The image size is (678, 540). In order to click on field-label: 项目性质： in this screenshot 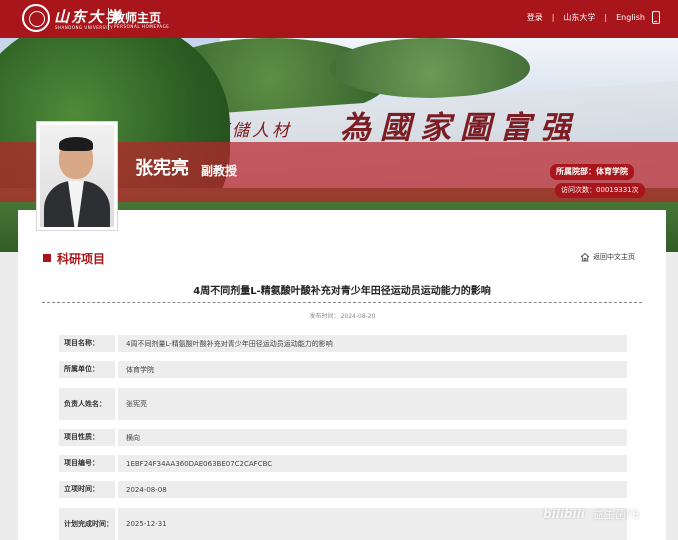, I will do `click(87, 437)`.